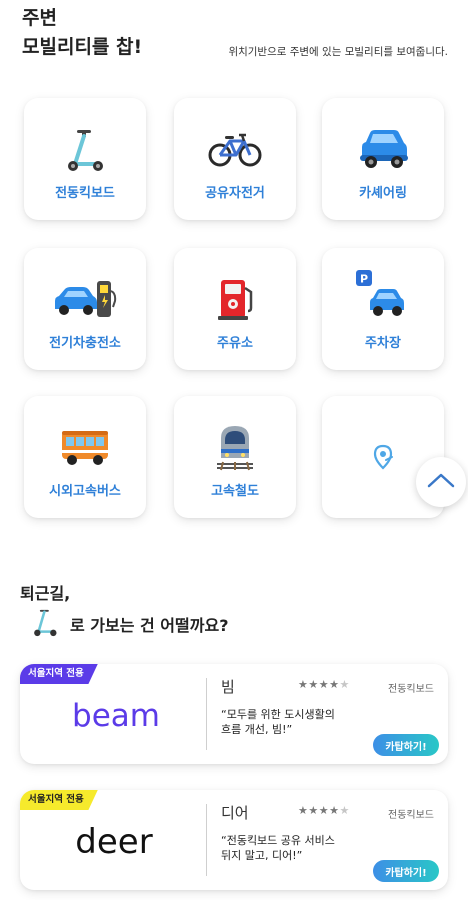 This screenshot has height=900, width=468. Describe the element at coordinates (45, 593) in the screenshot. I see `recommend-heading: 퇴근길,` at that location.